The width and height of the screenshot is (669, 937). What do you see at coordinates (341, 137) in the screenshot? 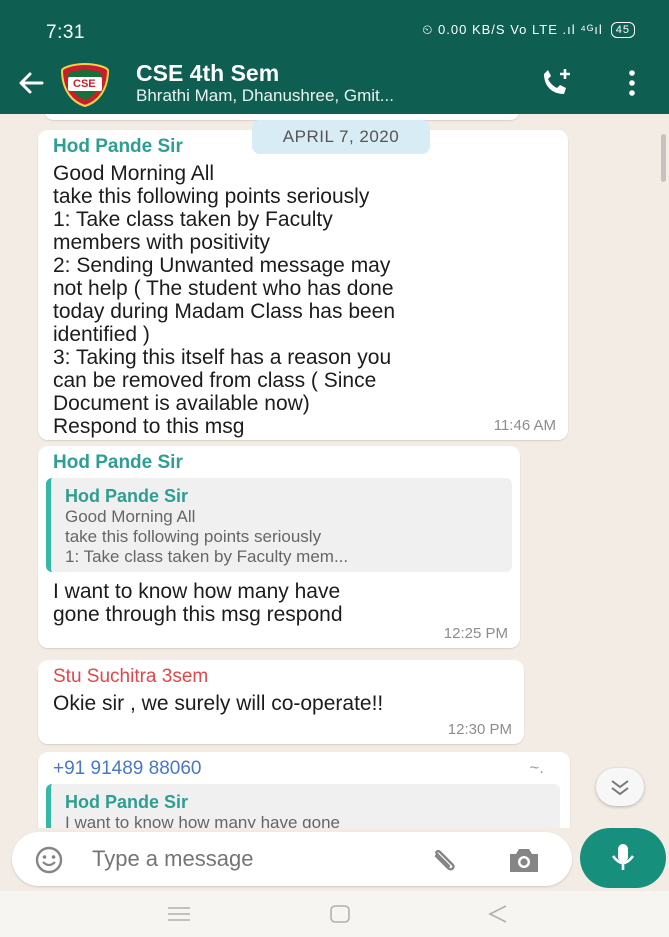
I see `date-chip: APRIL 7, 2020` at bounding box center [341, 137].